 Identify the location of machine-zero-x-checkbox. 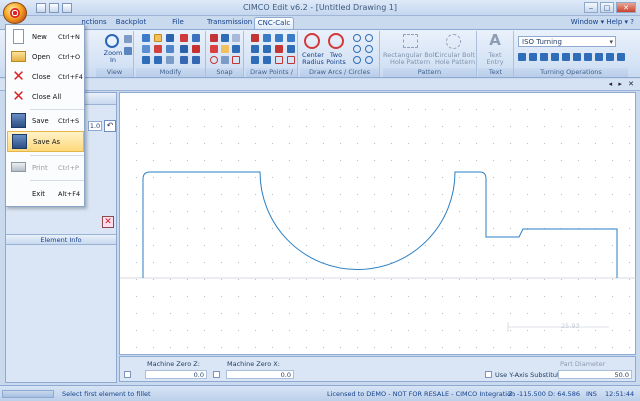
(216, 374).